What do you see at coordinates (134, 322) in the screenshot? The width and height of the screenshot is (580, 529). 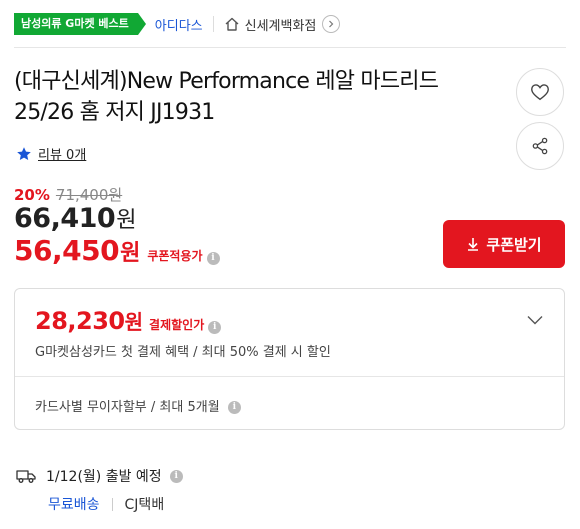 I see `payment-price-unit: 원` at bounding box center [134, 322].